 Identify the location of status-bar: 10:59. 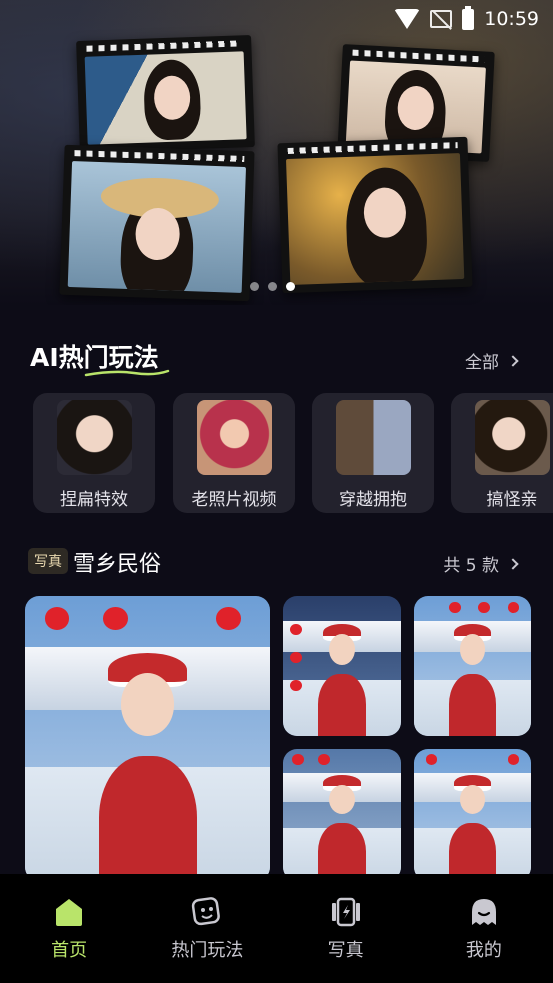
(276, 19).